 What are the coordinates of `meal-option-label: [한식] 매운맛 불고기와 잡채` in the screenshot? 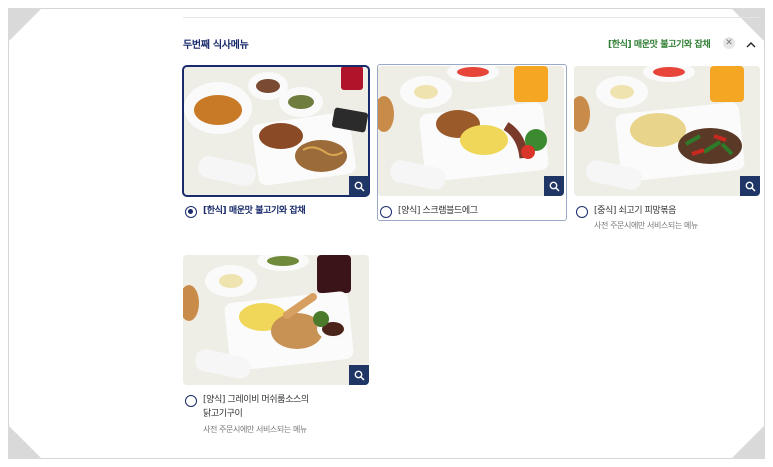 It's located at (254, 211).